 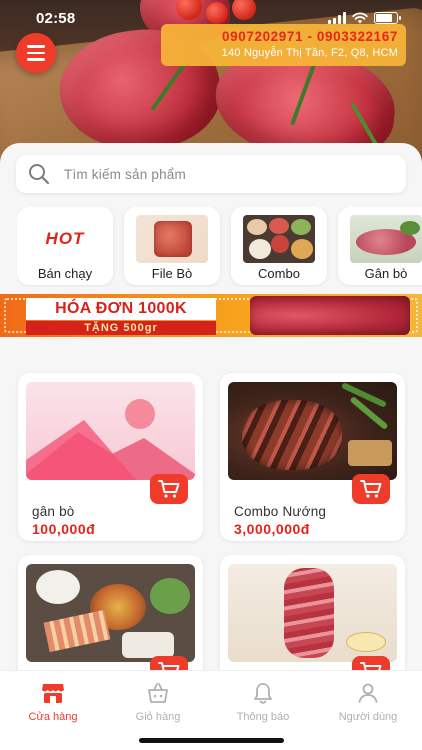 What do you see at coordinates (368, 693) in the screenshot?
I see `user-icon` at bounding box center [368, 693].